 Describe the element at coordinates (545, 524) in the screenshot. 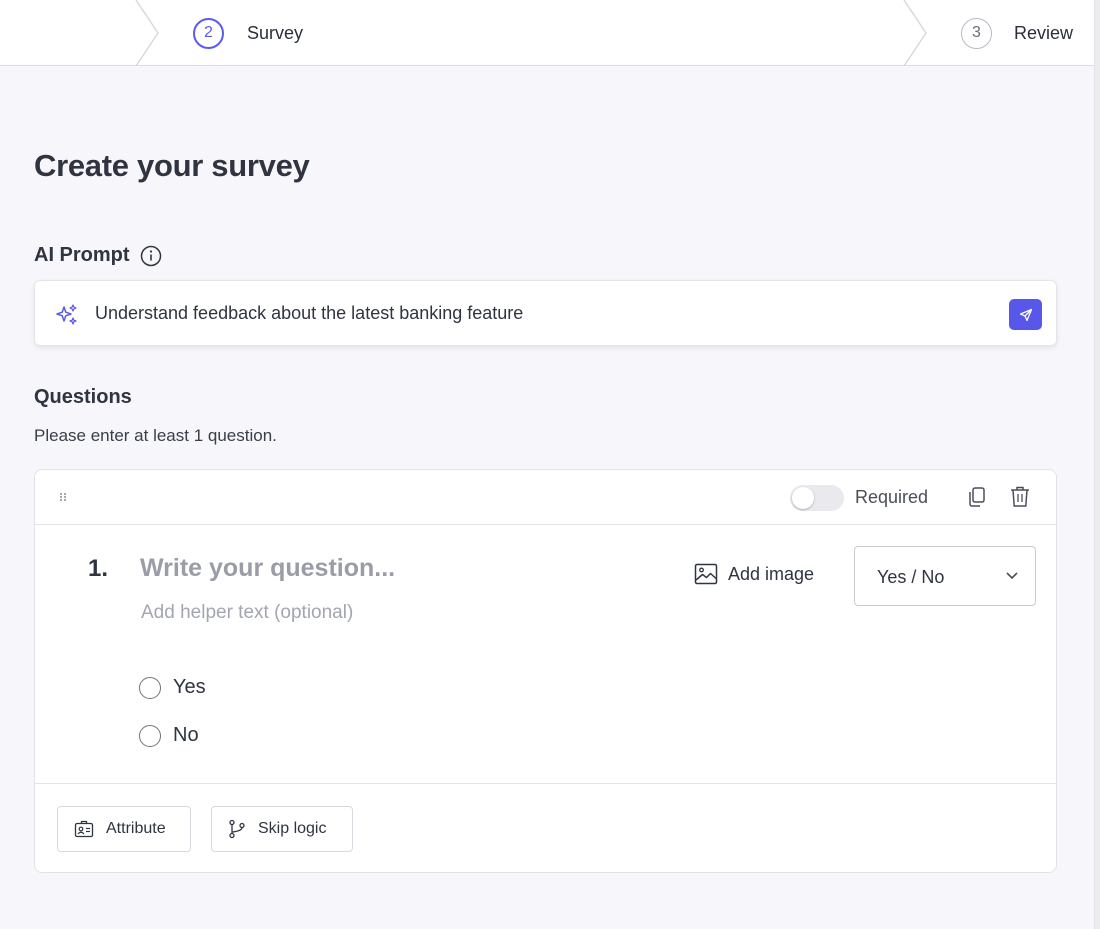

I see `card-header-divider` at that location.